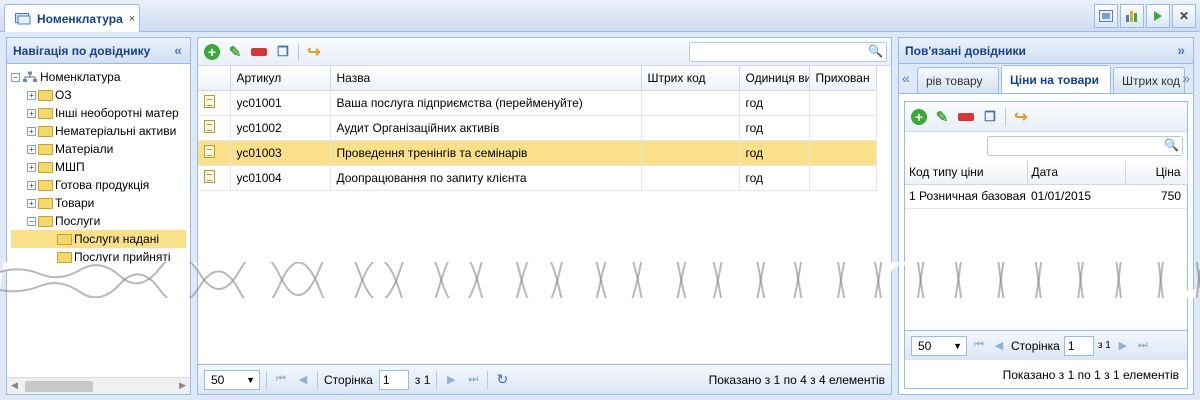  I want to click on prices-search-input: 🔍, so click(1085, 146).